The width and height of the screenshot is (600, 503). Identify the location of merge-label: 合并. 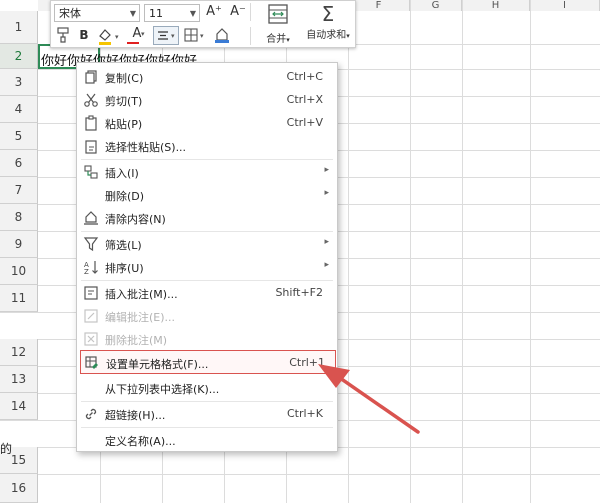
(276, 39).